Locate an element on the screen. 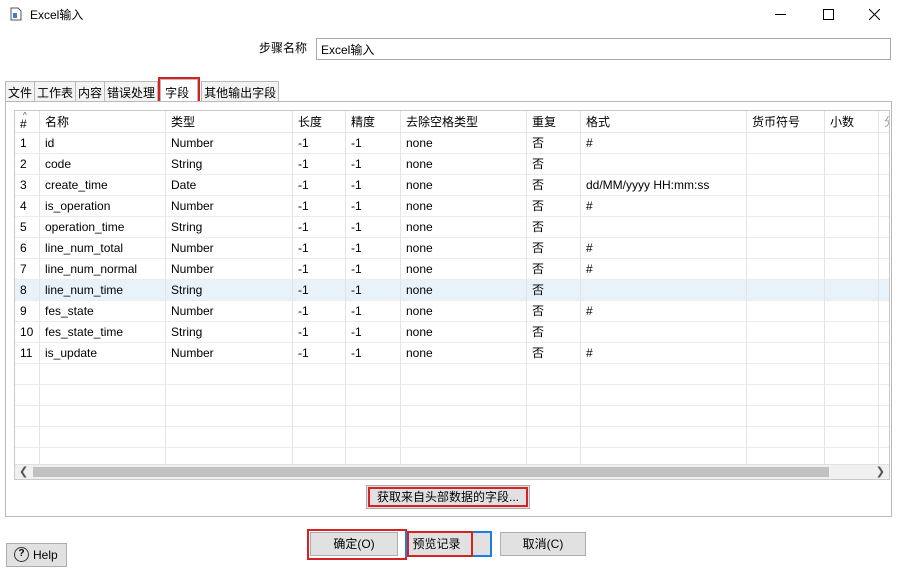  step-name-input is located at coordinates (603, 49).